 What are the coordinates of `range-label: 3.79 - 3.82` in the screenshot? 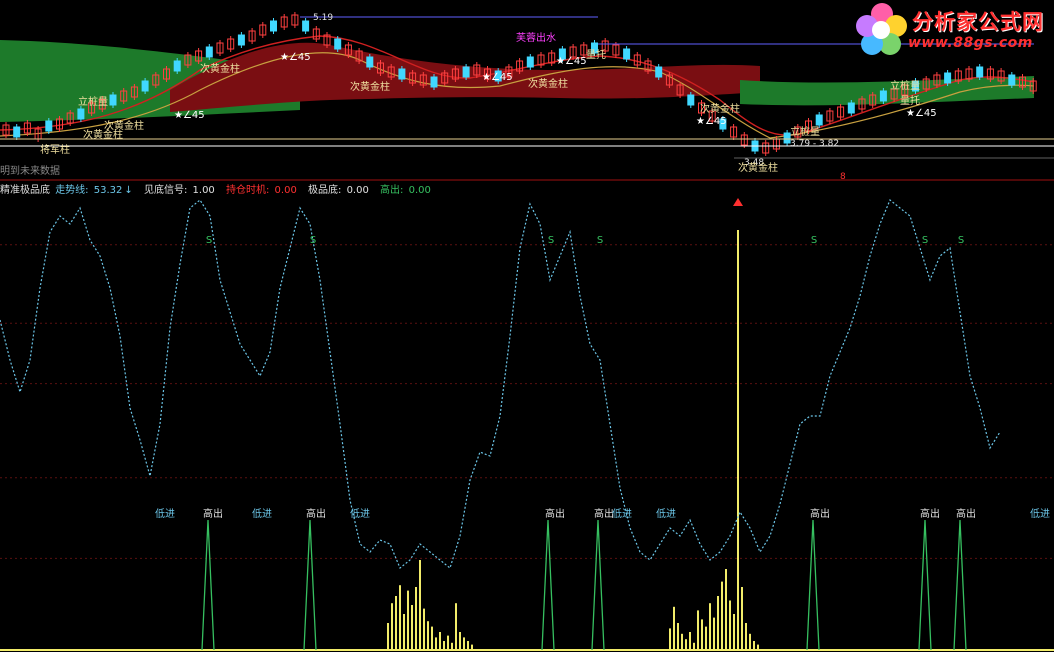 It's located at (814, 144).